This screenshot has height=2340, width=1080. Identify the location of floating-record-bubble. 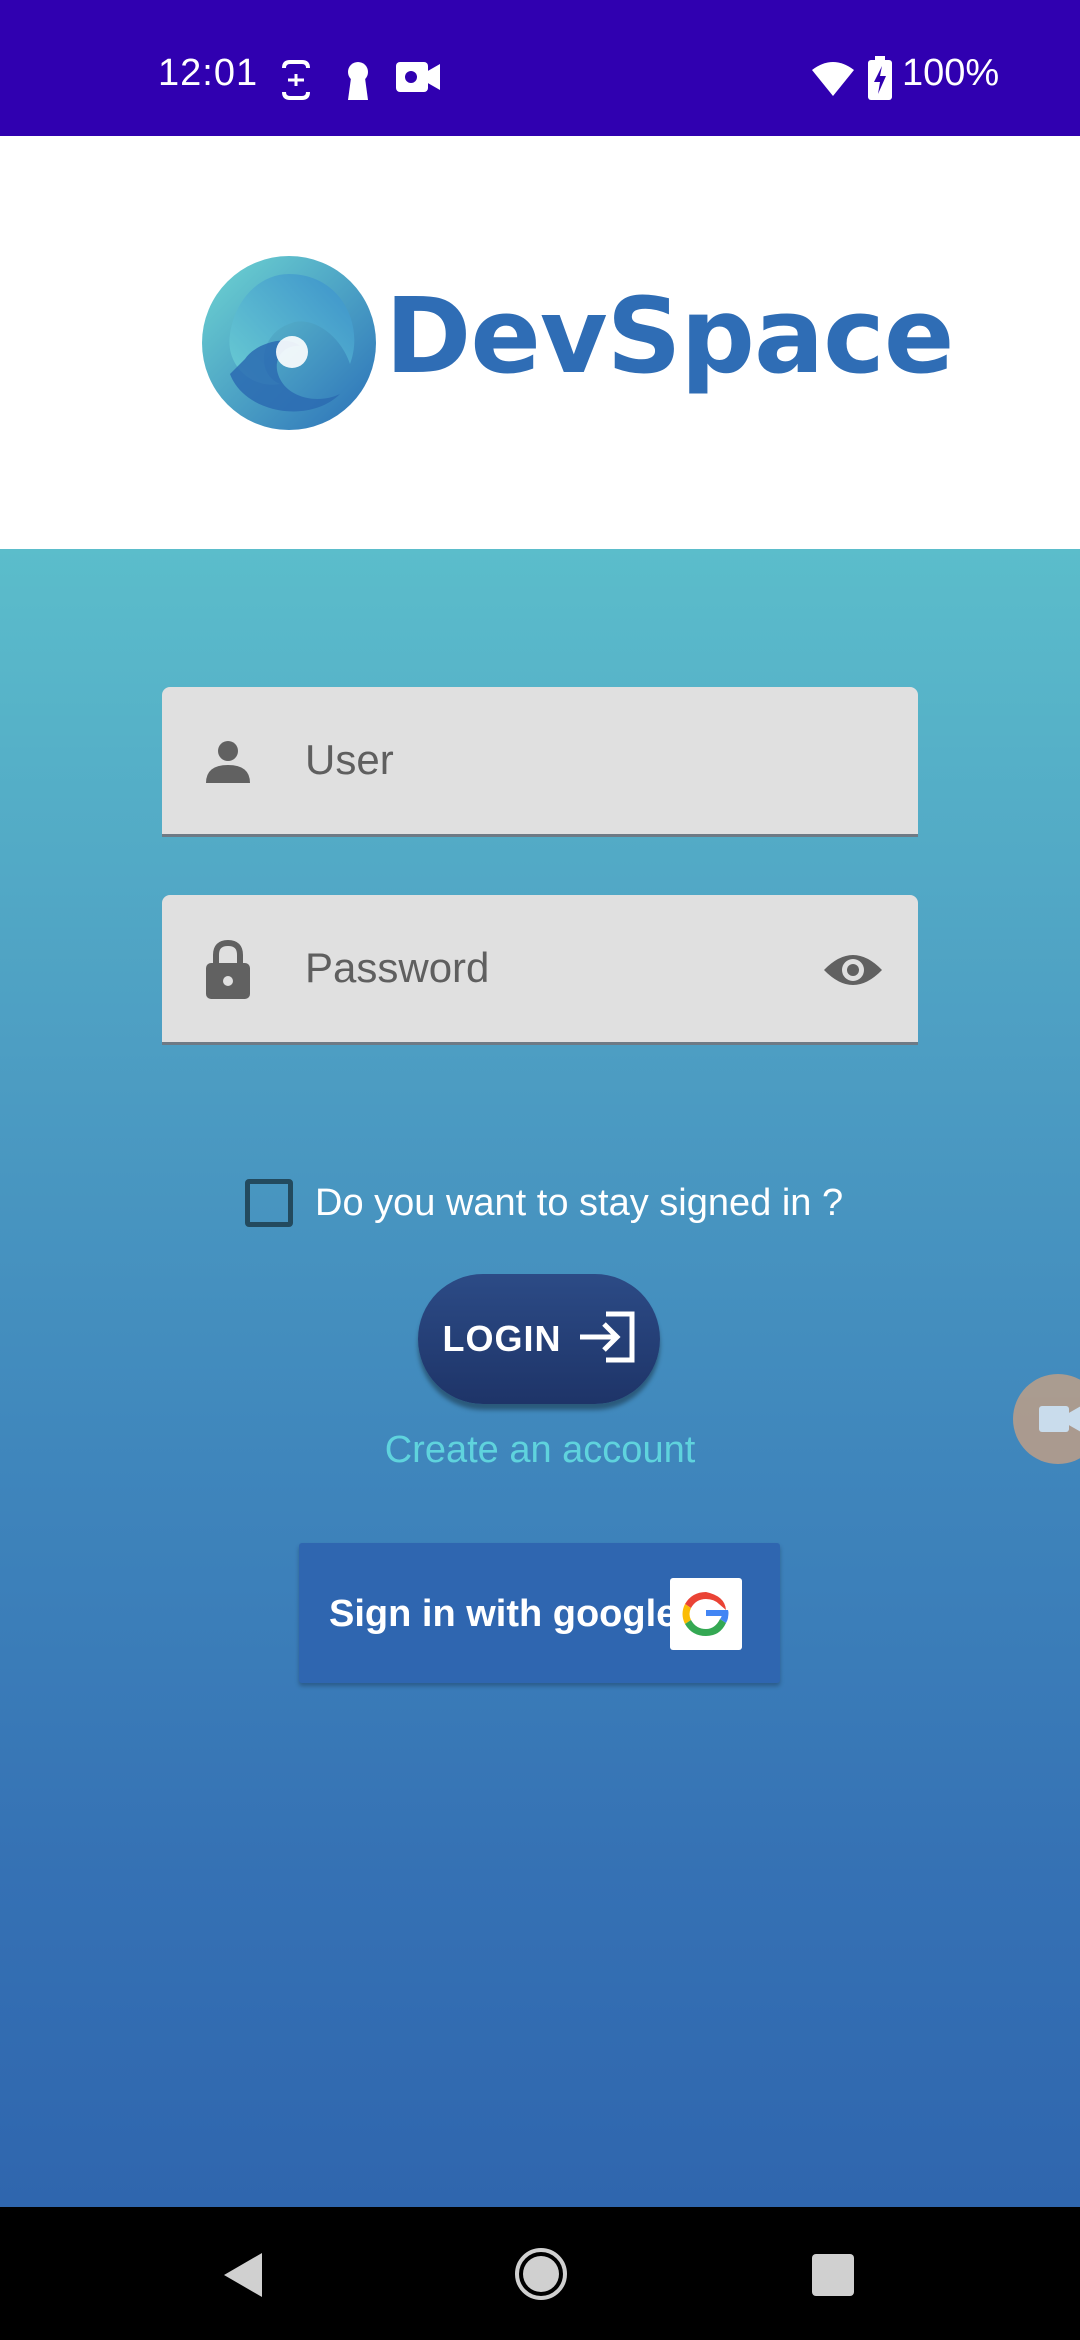
(1046, 1419).